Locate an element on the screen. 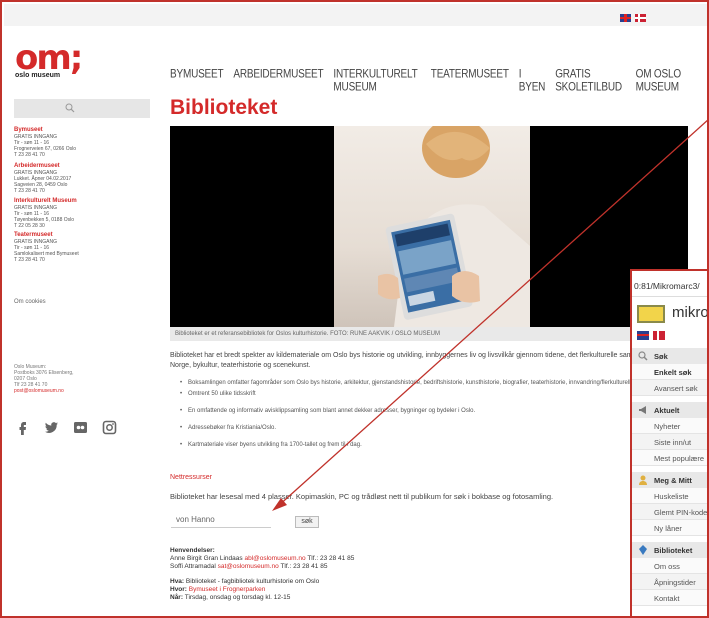  logo-mark: om; is located at coordinates (49, 58).